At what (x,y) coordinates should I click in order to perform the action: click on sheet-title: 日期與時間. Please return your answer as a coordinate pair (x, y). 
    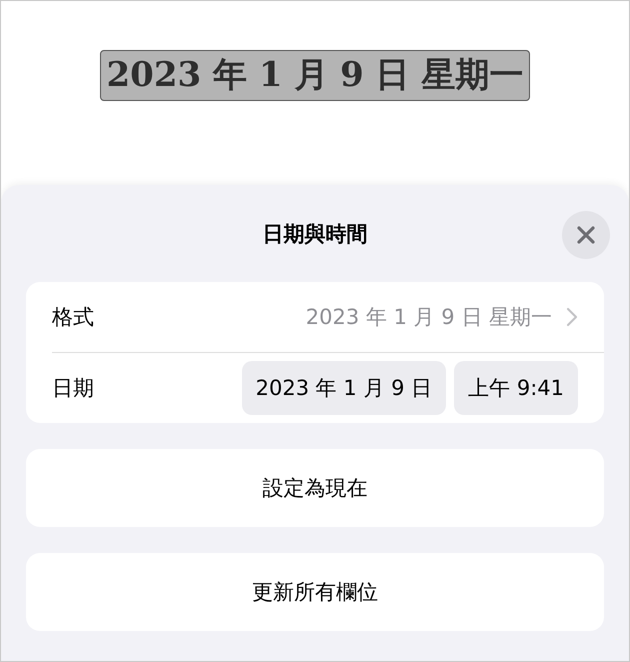
    Looking at the image, I should click on (315, 234).